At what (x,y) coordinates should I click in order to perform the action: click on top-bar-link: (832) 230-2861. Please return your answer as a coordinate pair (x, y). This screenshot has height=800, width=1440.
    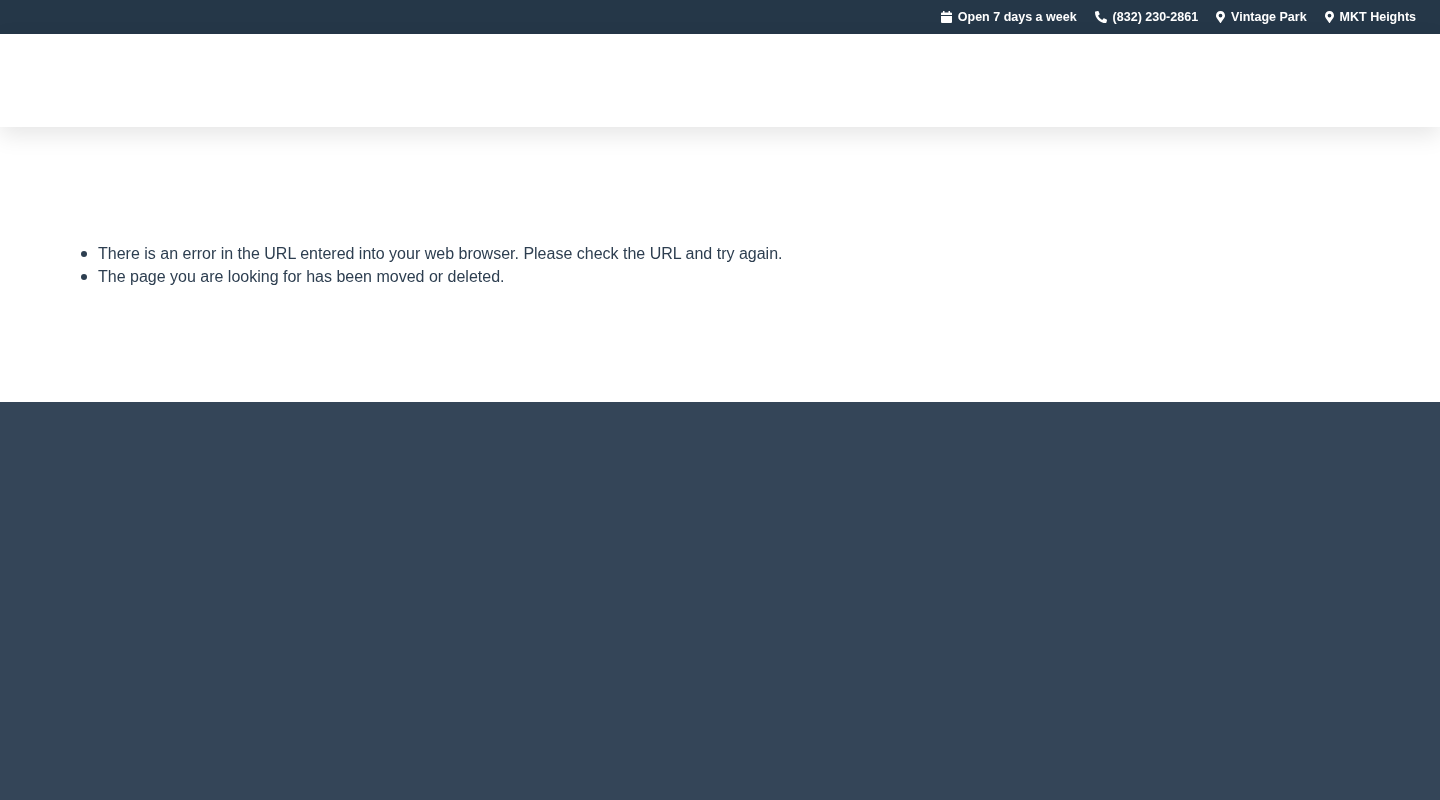
    Looking at the image, I should click on (1146, 17).